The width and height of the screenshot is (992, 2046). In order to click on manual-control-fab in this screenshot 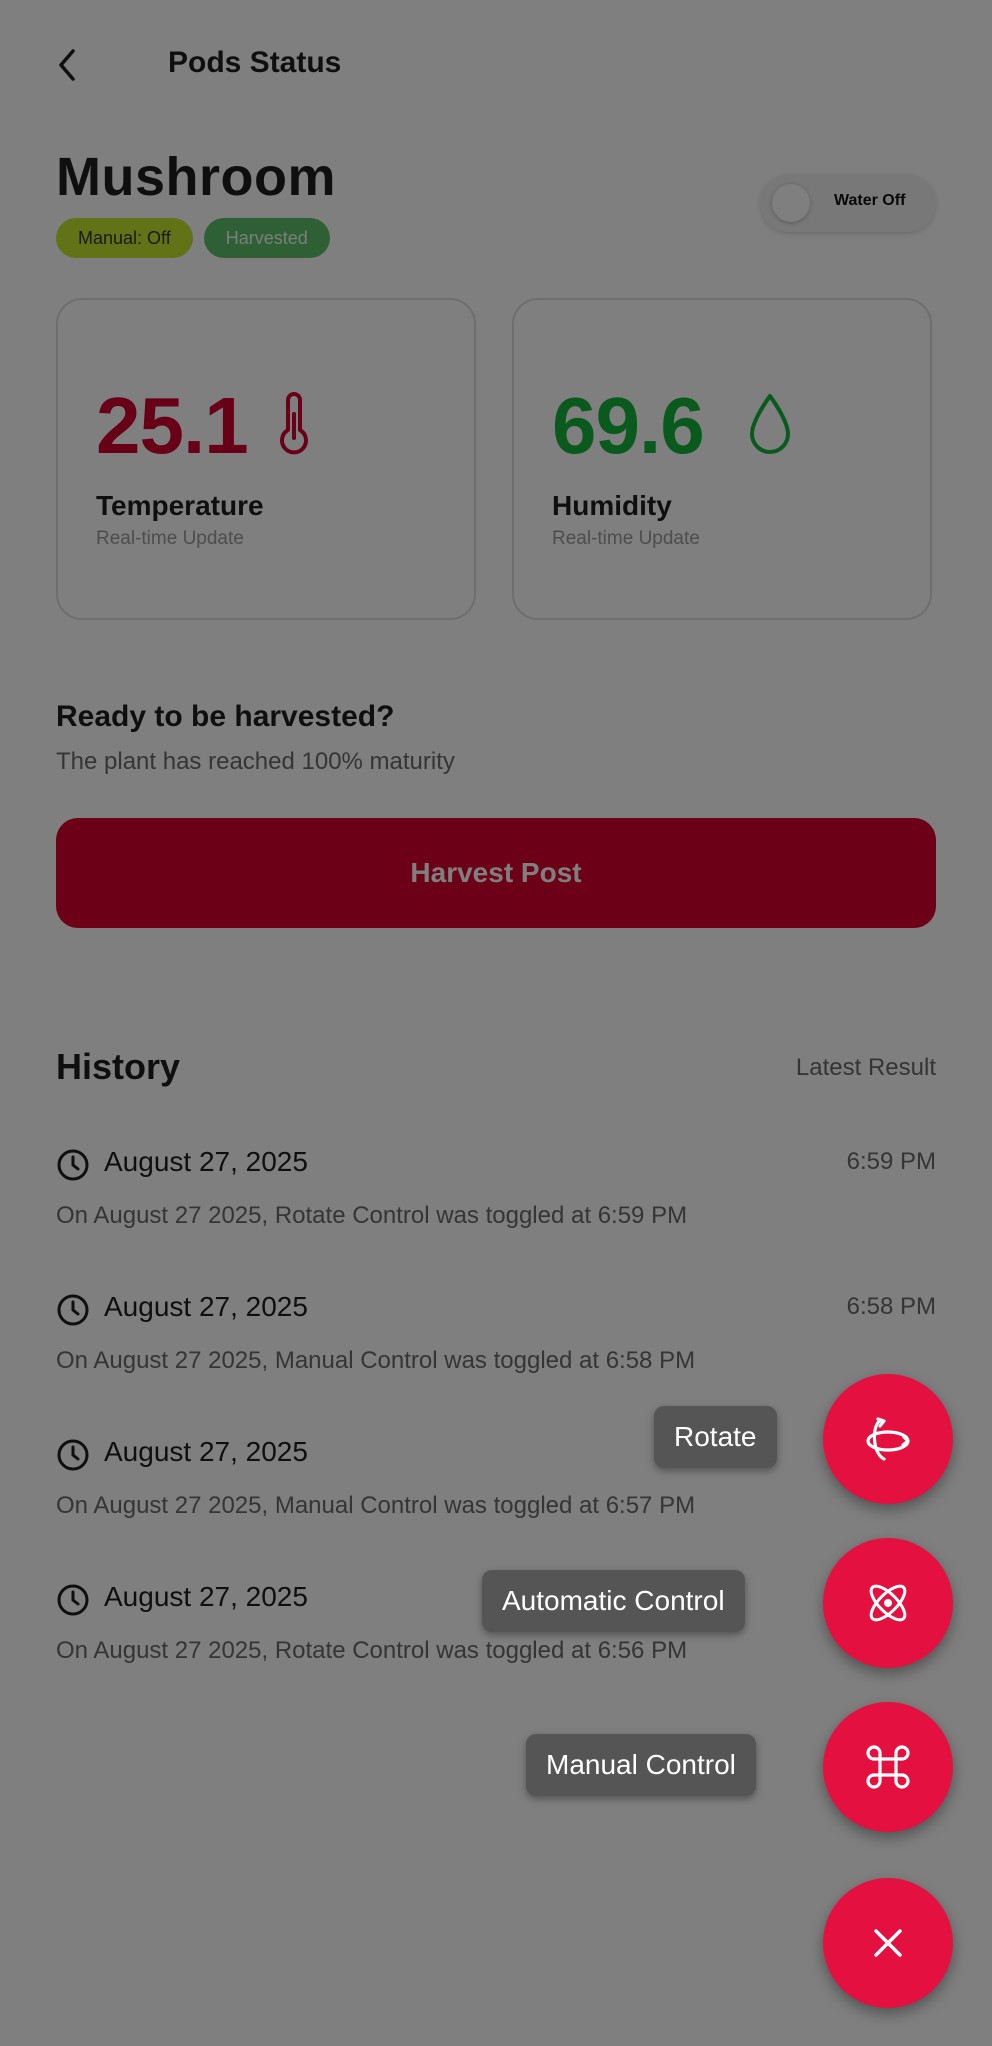, I will do `click(888, 1767)`.